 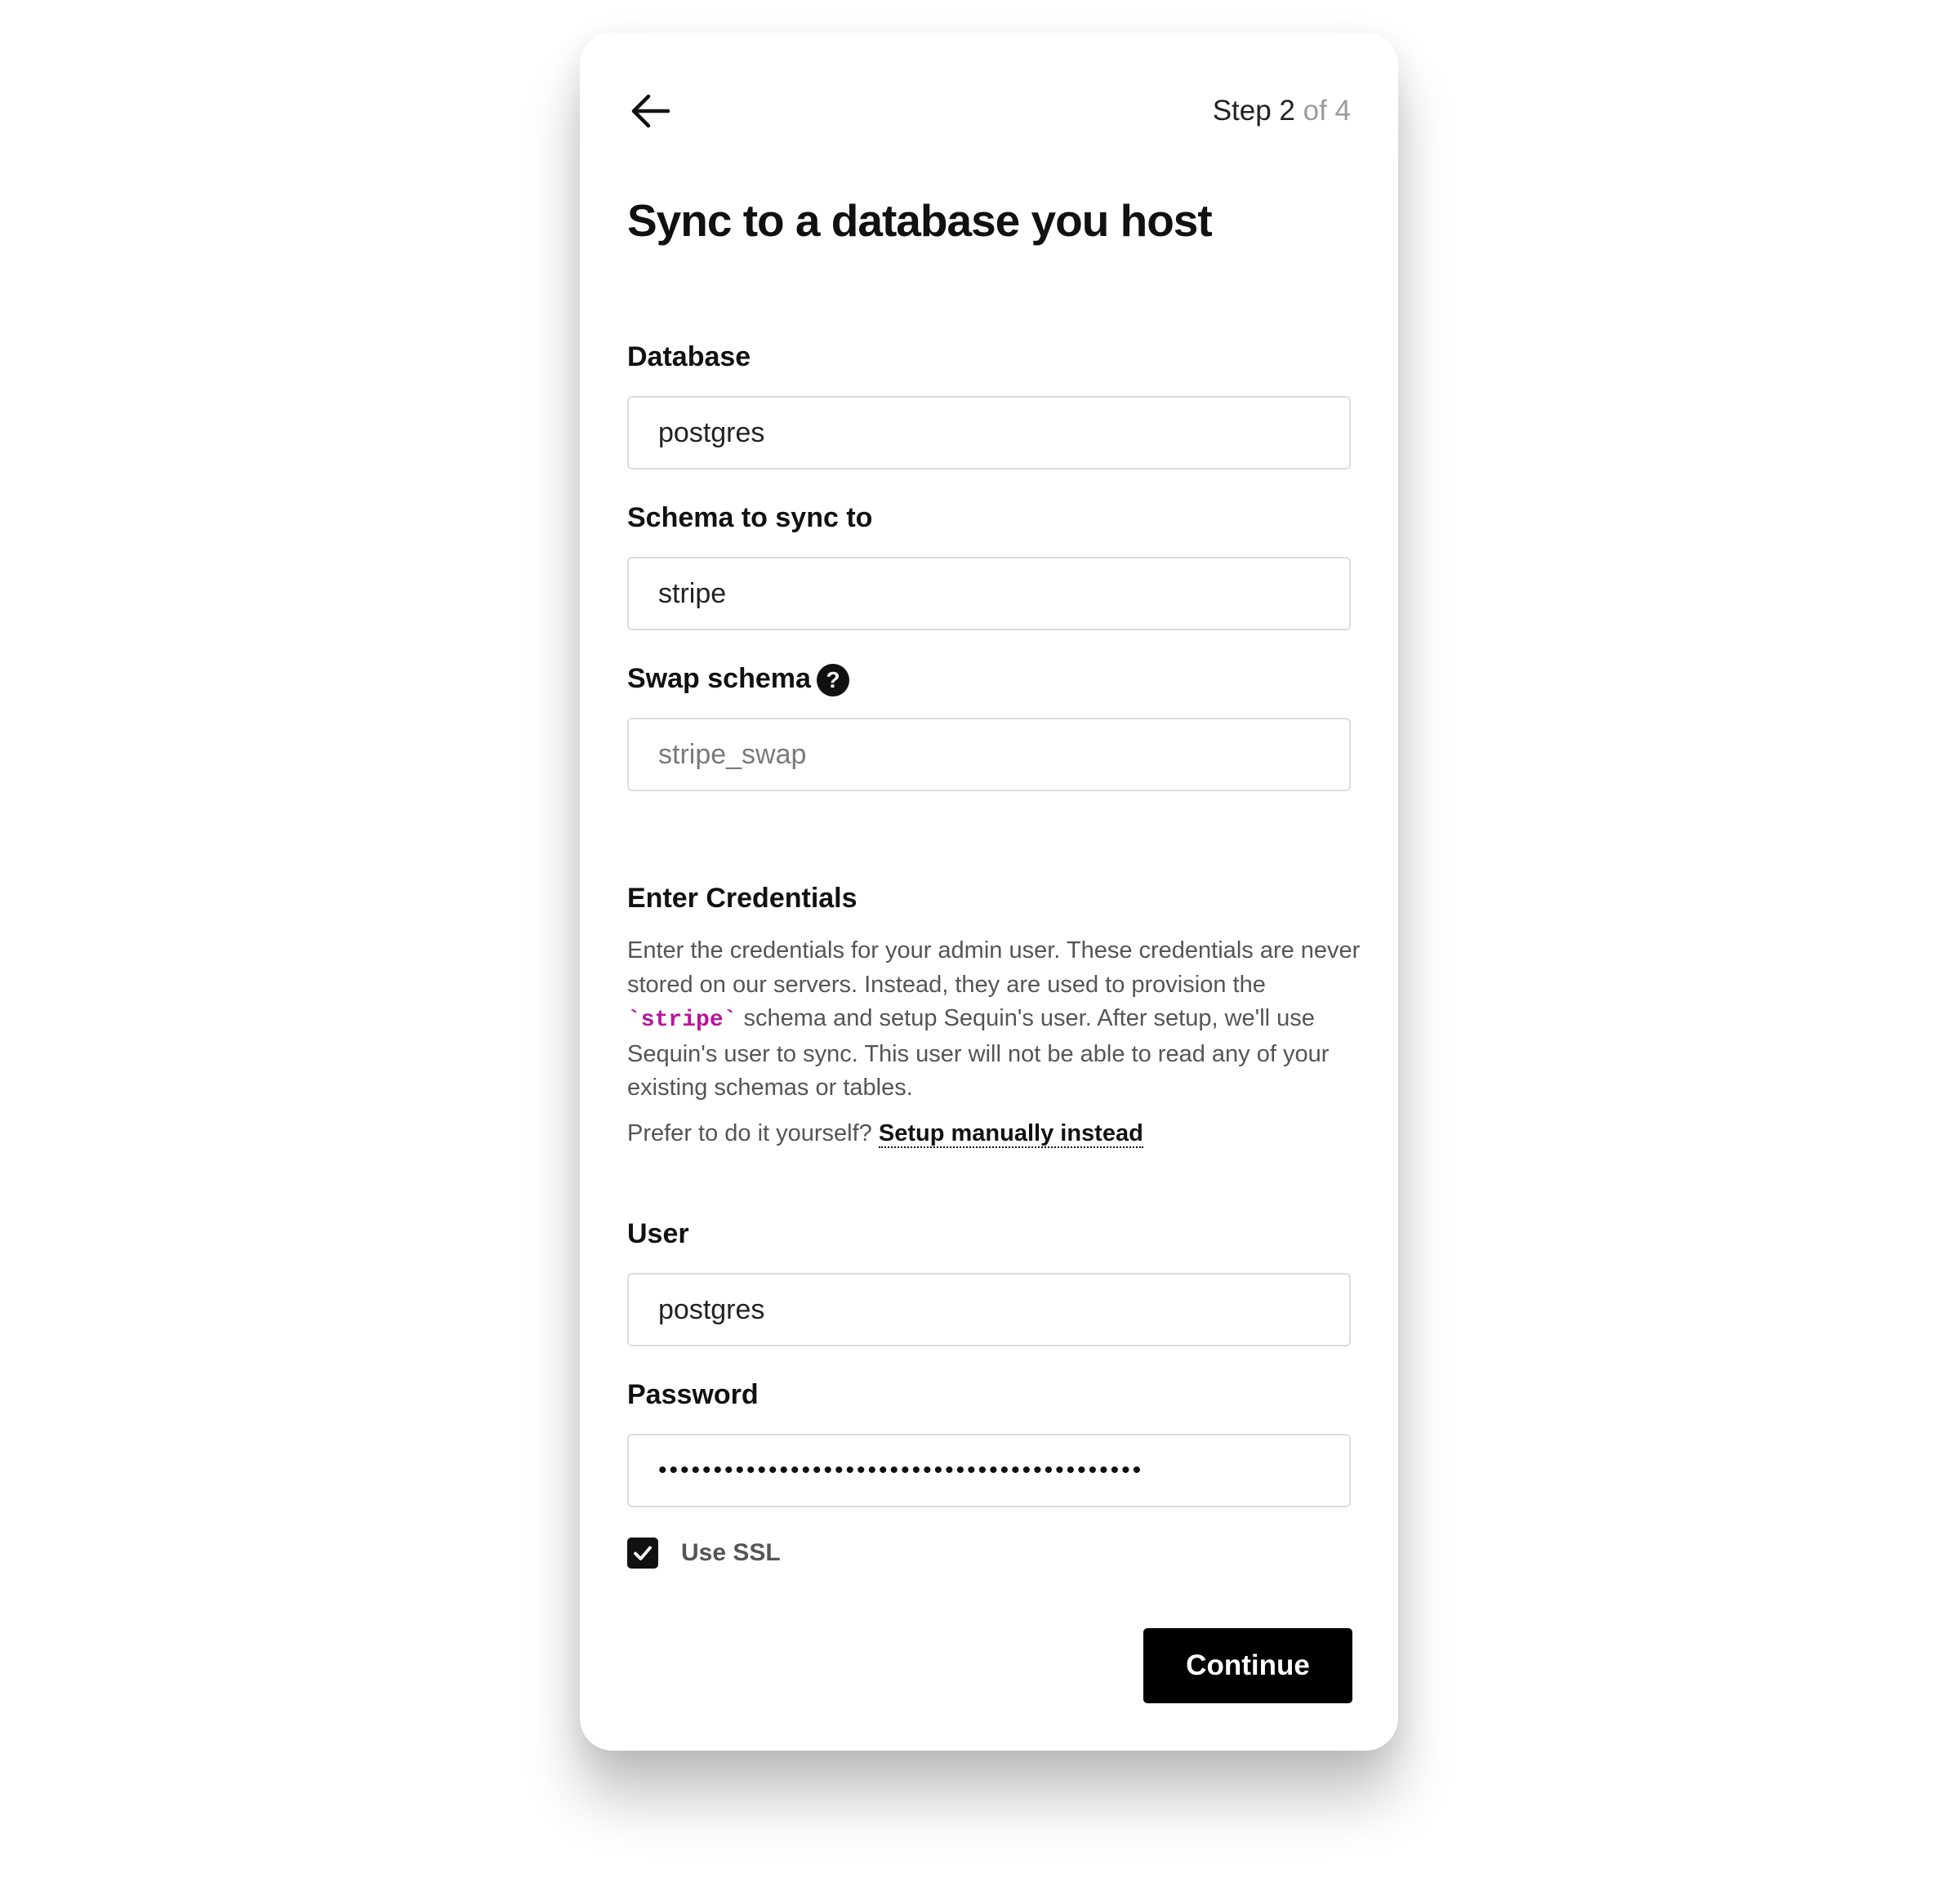 What do you see at coordinates (833, 680) in the screenshot?
I see `help-icon: ?` at bounding box center [833, 680].